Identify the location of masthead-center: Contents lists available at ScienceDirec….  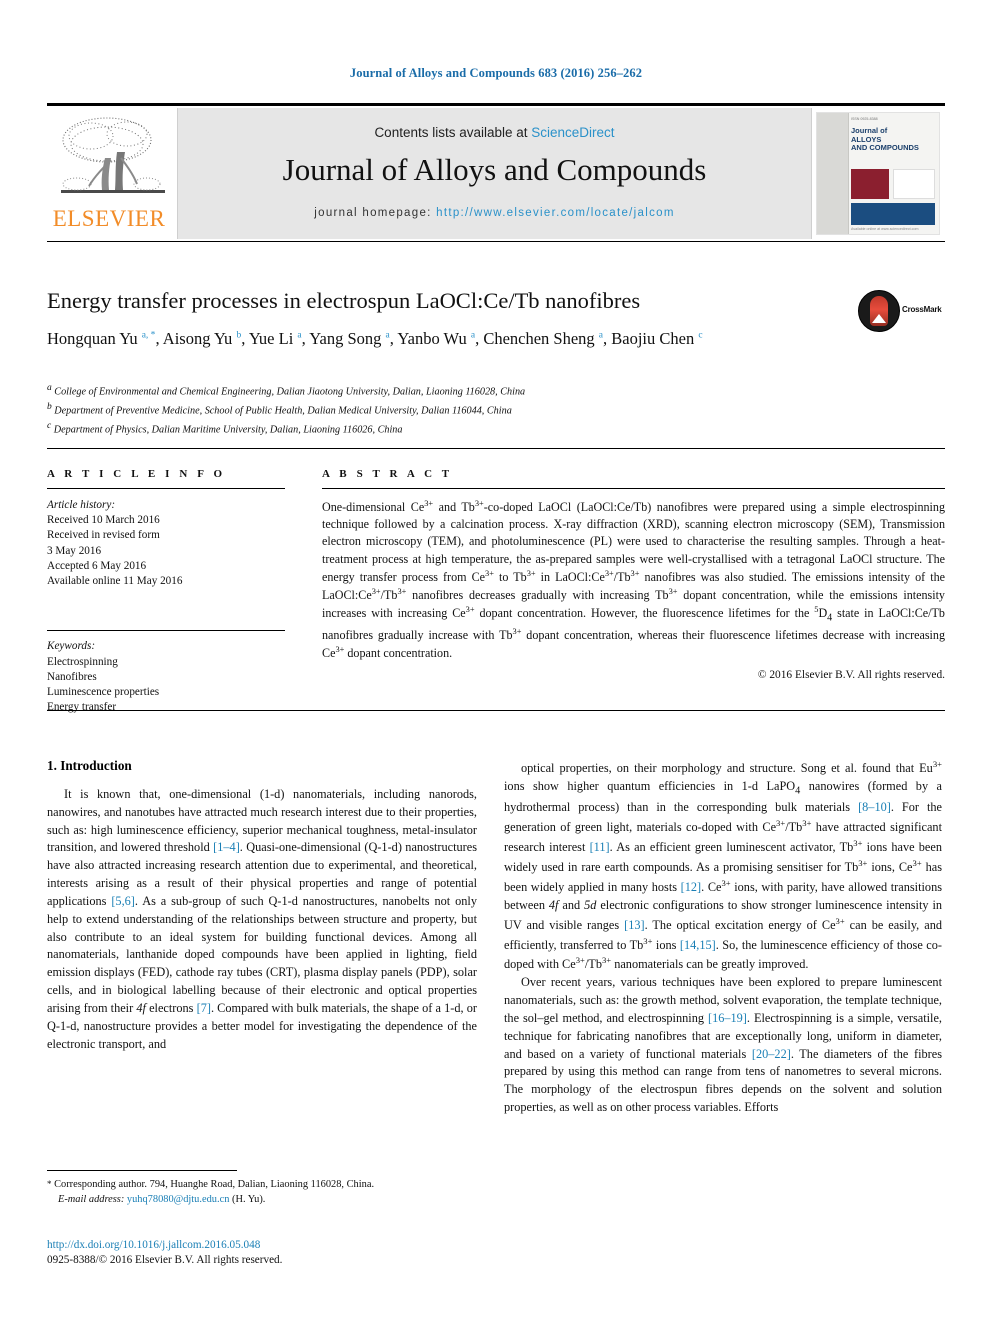
(494, 173).